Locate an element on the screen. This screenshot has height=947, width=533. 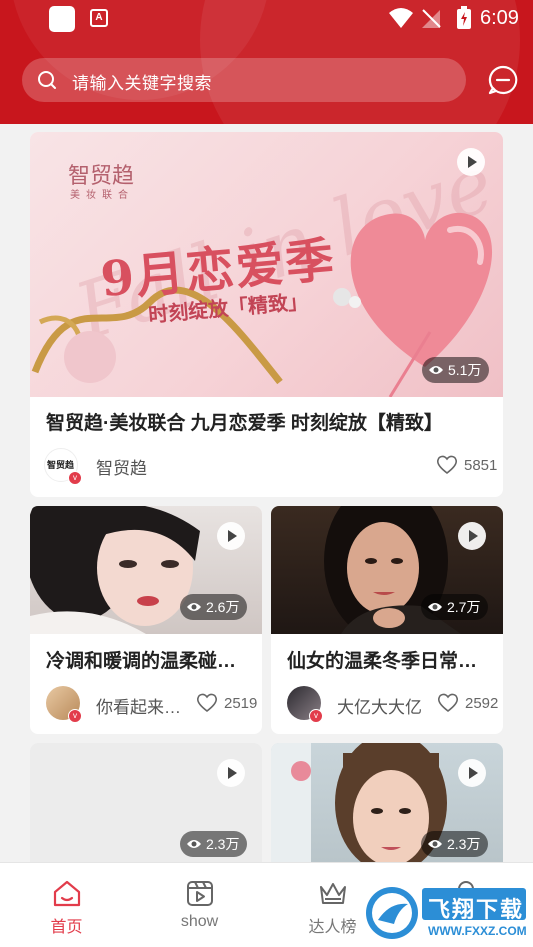
status-time: 6:09 is located at coordinates (499, 18).